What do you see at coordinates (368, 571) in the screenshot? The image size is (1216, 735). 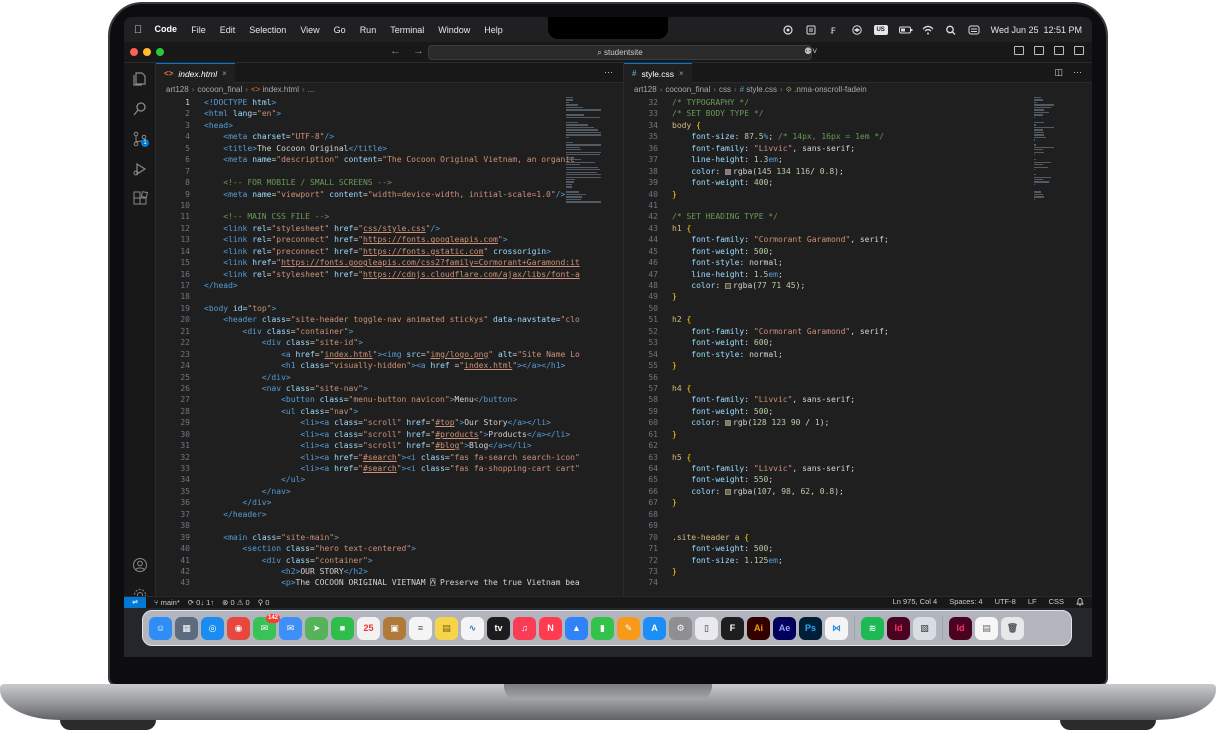 I see `code-line: 42 <h2>OUR STORY</h2>` at bounding box center [368, 571].